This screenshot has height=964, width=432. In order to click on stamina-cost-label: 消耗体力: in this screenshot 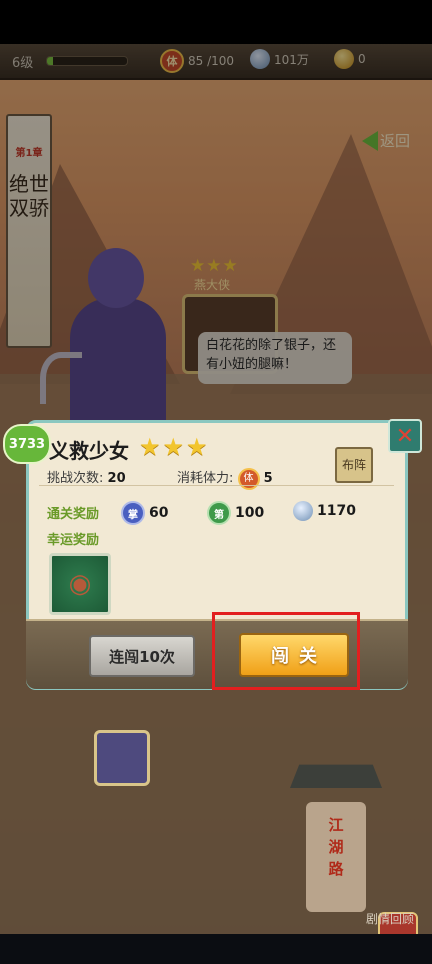, I will do `click(205, 478)`.